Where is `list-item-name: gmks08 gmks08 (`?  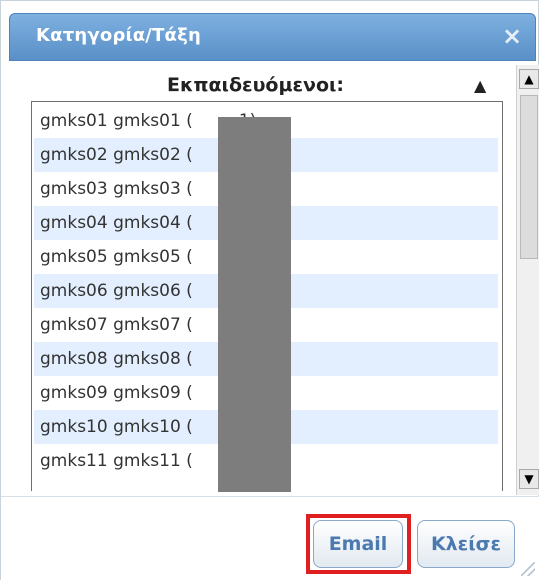 list-item-name: gmks08 gmks08 ( is located at coordinates (116, 359).